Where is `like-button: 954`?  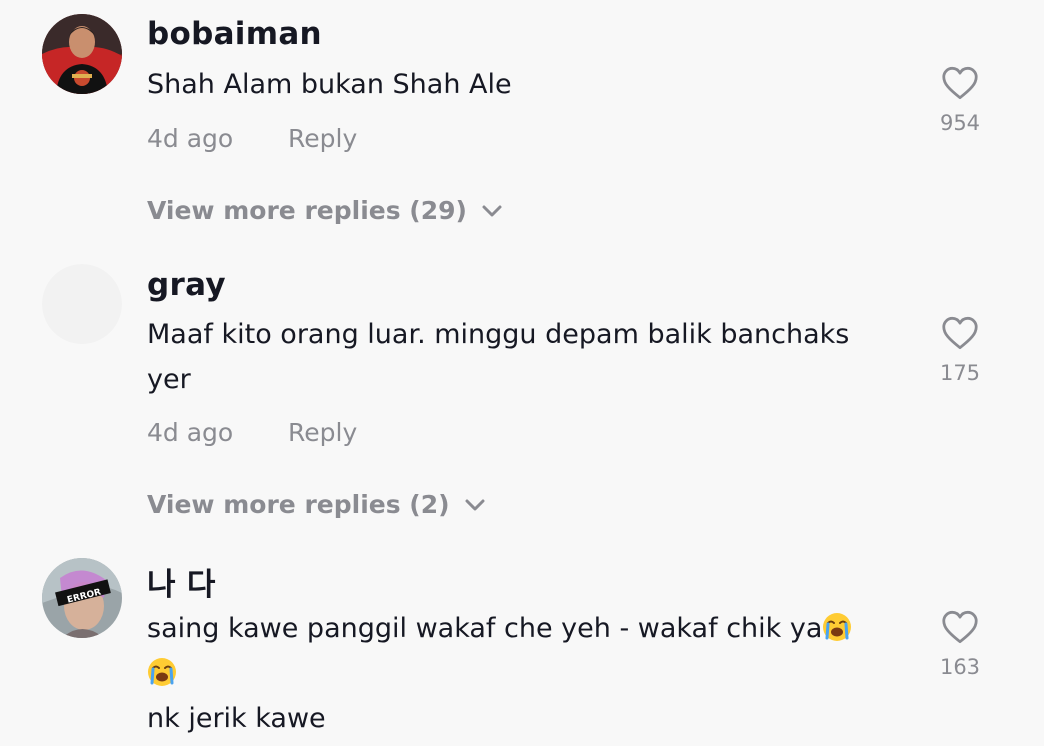
like-button: 954 is located at coordinates (960, 100).